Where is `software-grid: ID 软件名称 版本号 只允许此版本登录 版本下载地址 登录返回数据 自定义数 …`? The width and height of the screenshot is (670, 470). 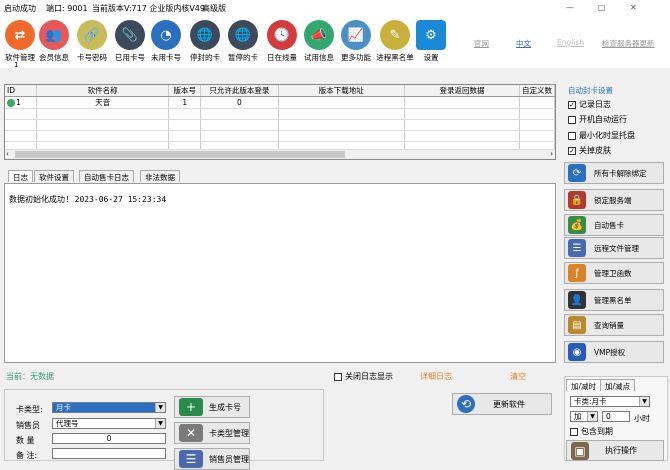 software-grid: ID 软件名称 版本号 只允许此版本登录 版本下载地址 登录返回数据 自定义数 … is located at coordinates (280, 122).